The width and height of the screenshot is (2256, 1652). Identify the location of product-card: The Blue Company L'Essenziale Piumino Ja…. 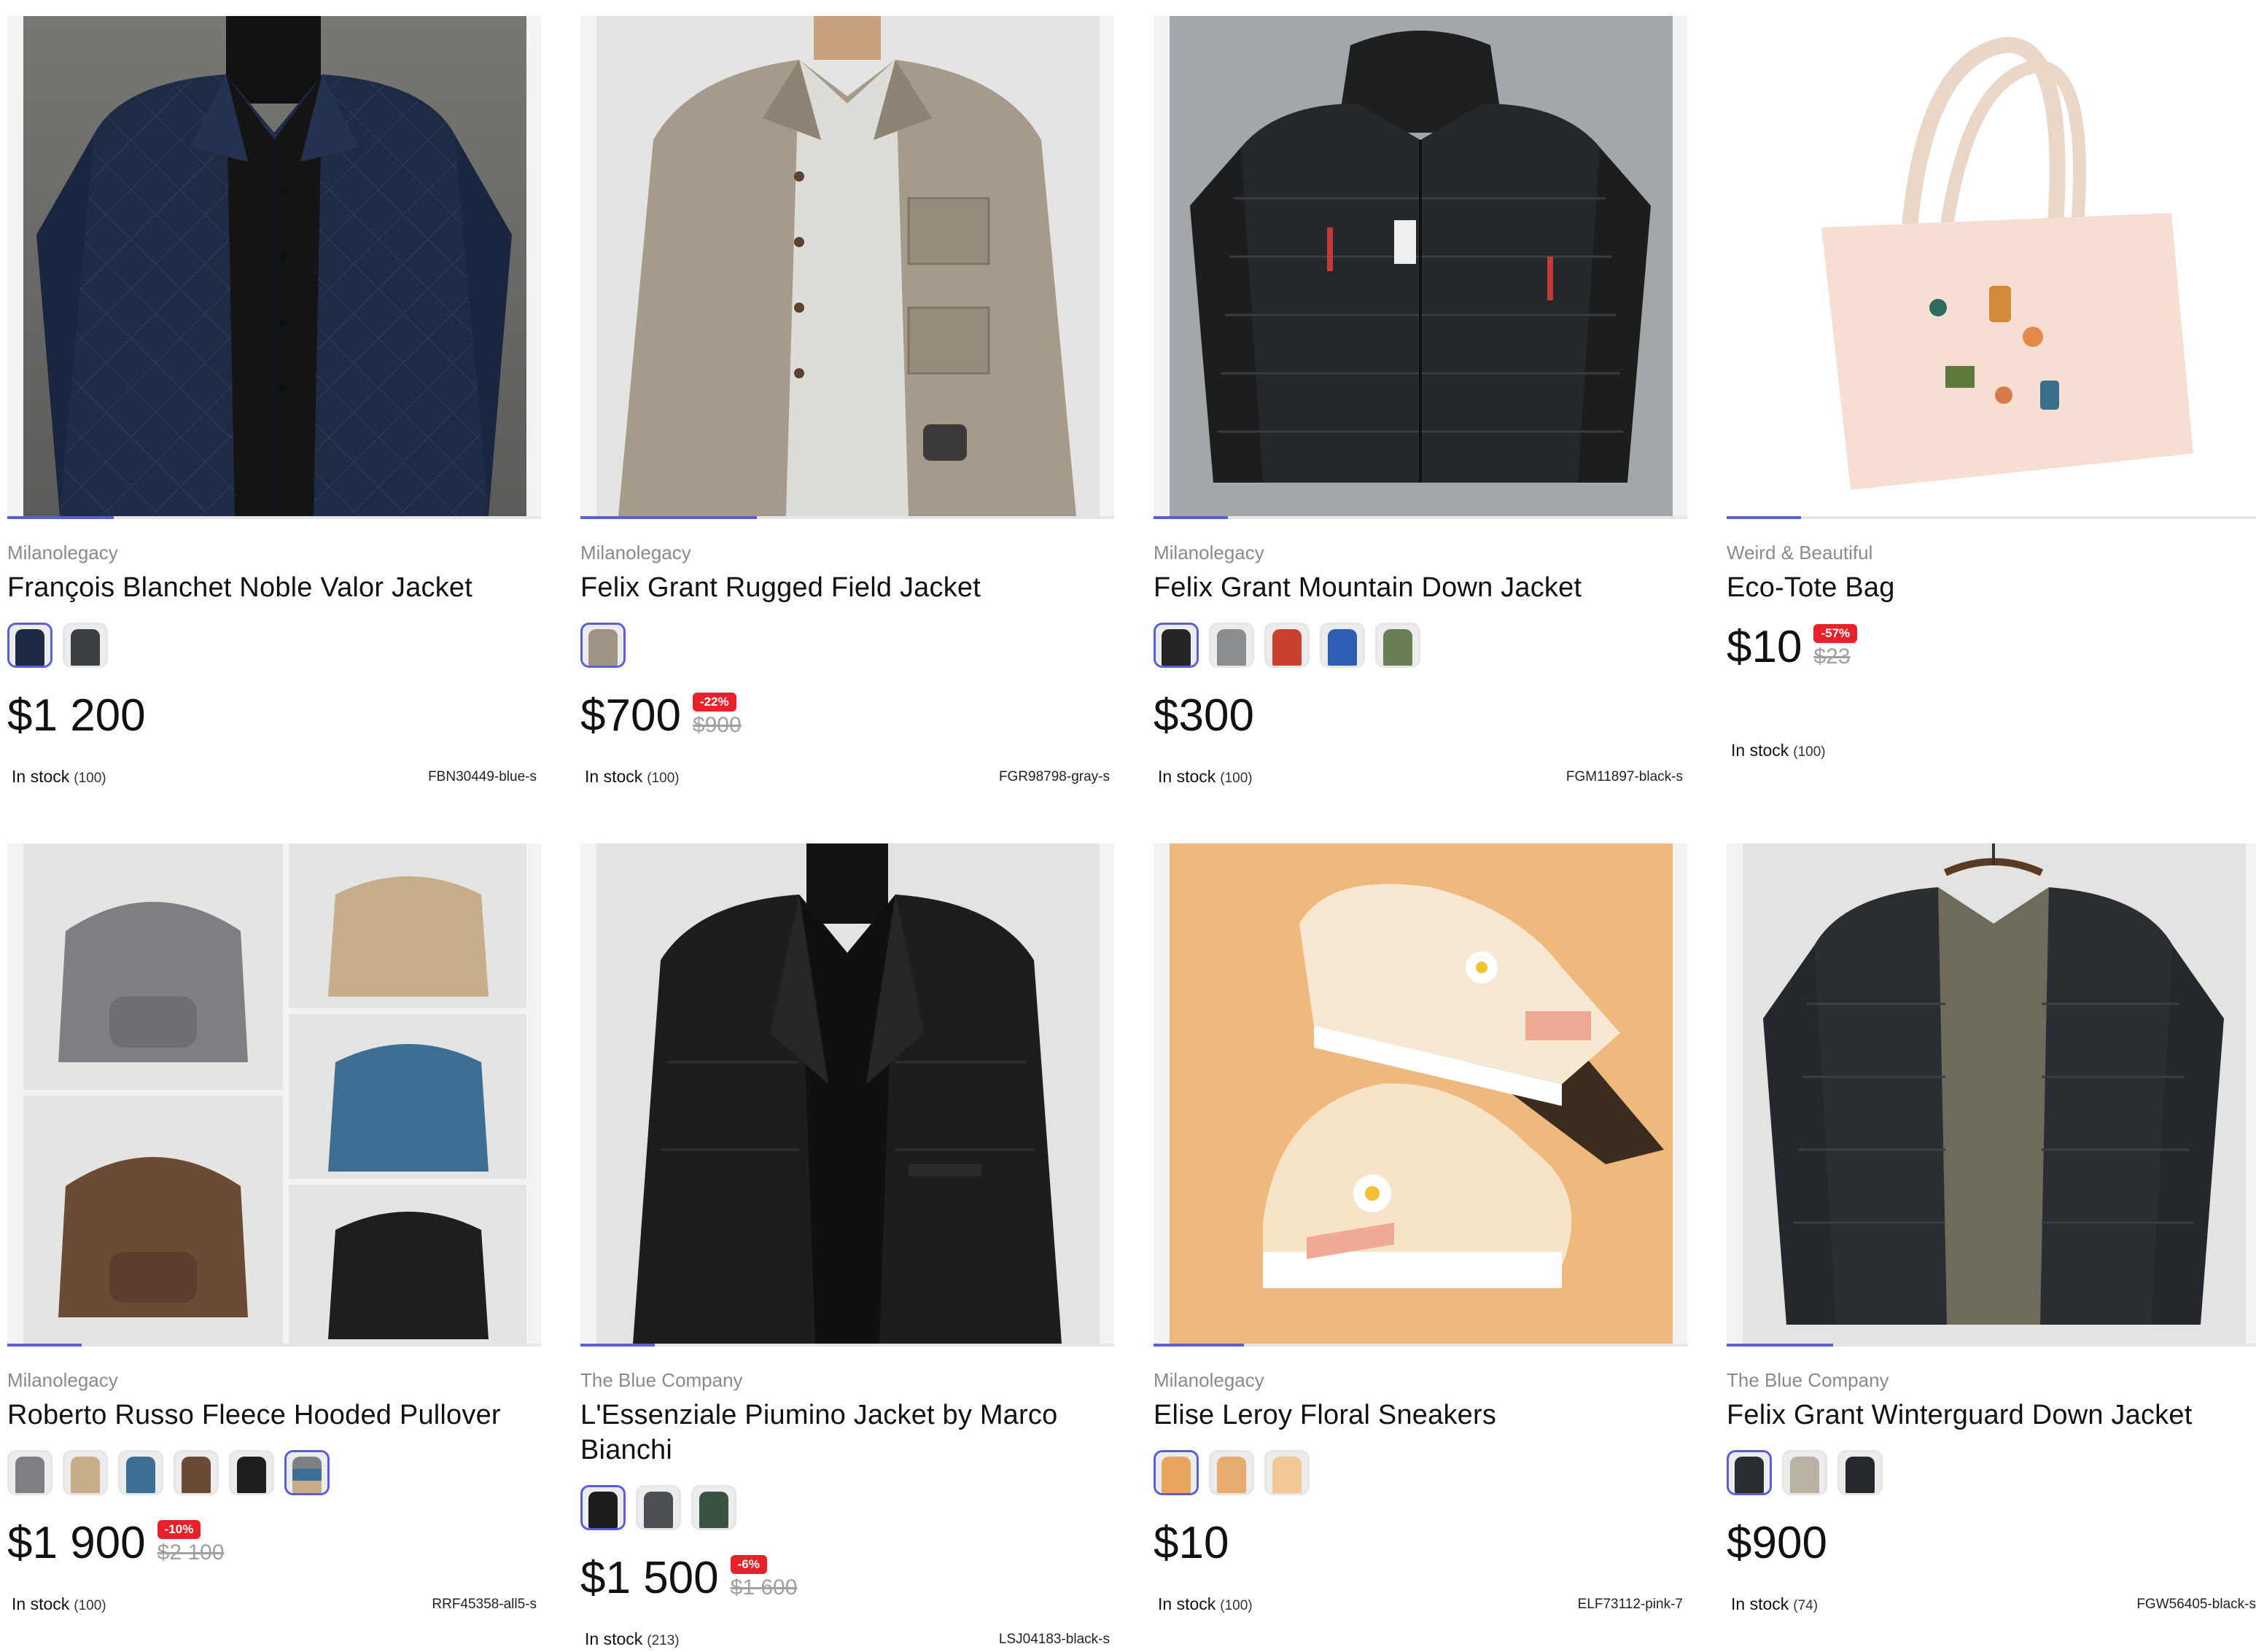
(847, 1246).